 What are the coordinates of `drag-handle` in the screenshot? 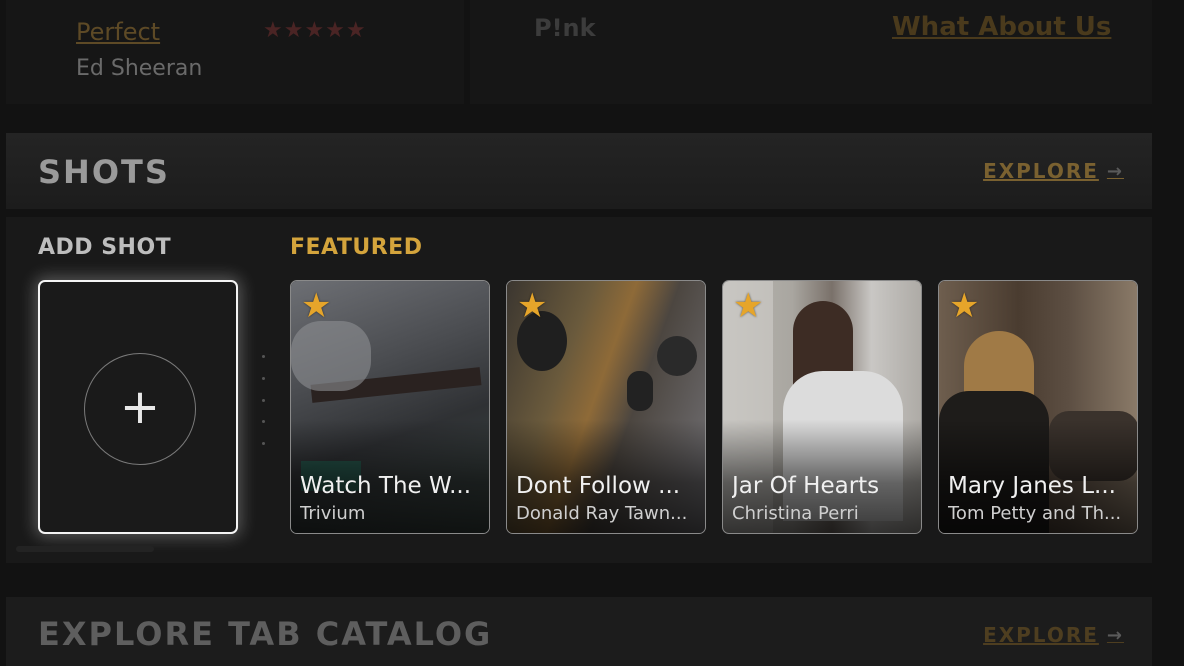 It's located at (264, 400).